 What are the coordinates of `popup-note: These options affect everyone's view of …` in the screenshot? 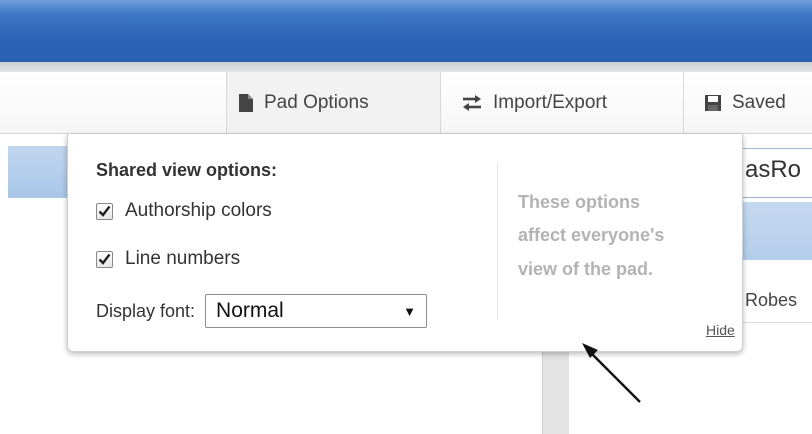 It's located at (623, 236).